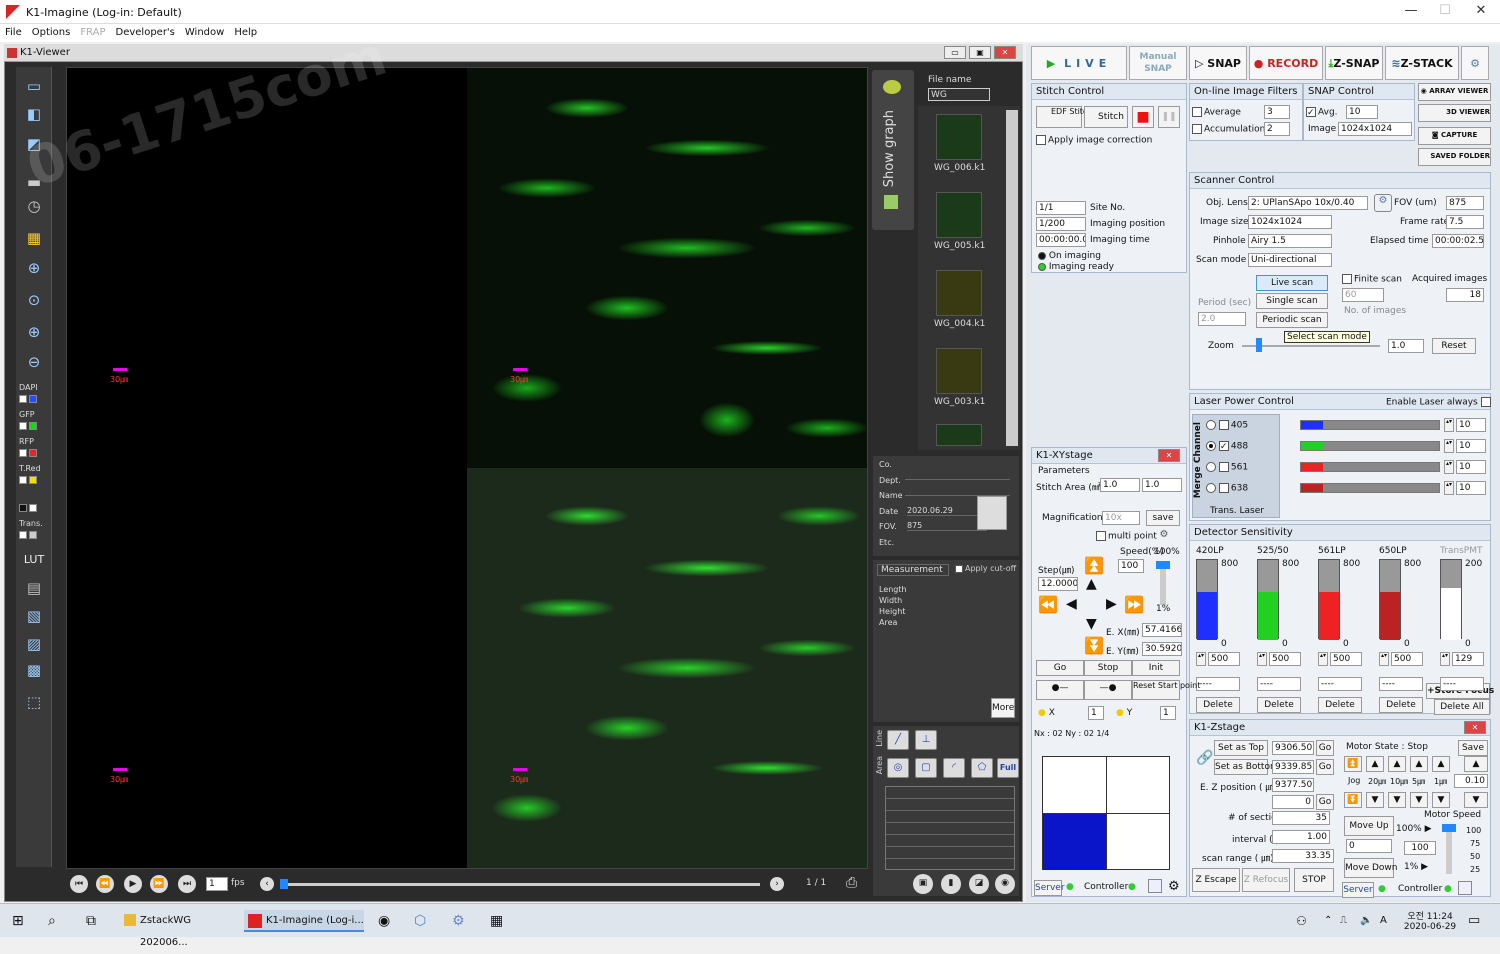  Describe the element at coordinates (1064, 117) in the screenshot. I see `edf-stitch-button: EDF Stitch` at that location.